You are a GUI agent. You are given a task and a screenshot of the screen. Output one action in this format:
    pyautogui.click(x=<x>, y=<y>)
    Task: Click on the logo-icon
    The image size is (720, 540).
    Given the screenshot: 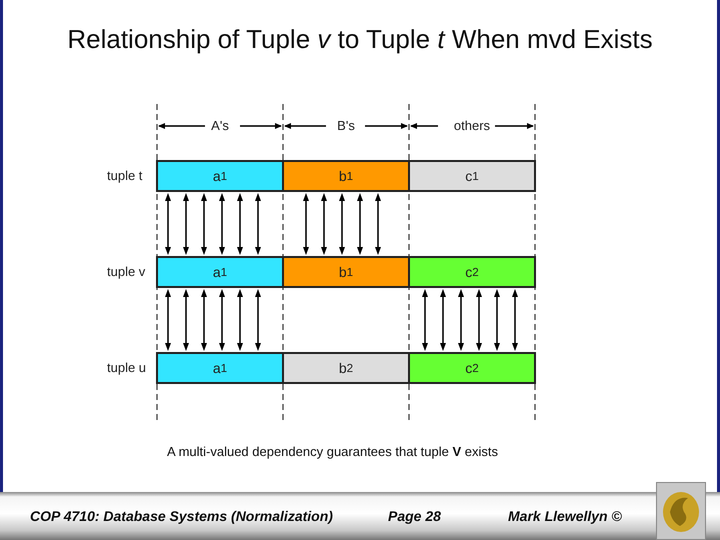 What is the action you would take?
    pyautogui.click(x=681, y=511)
    